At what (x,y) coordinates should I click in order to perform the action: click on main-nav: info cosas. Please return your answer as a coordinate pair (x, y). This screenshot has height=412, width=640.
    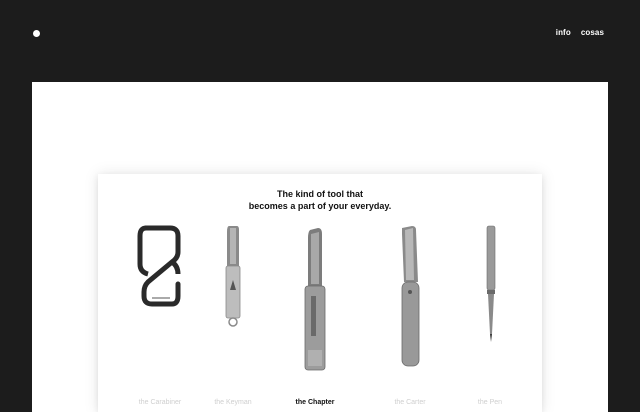
    Looking at the image, I should click on (580, 32).